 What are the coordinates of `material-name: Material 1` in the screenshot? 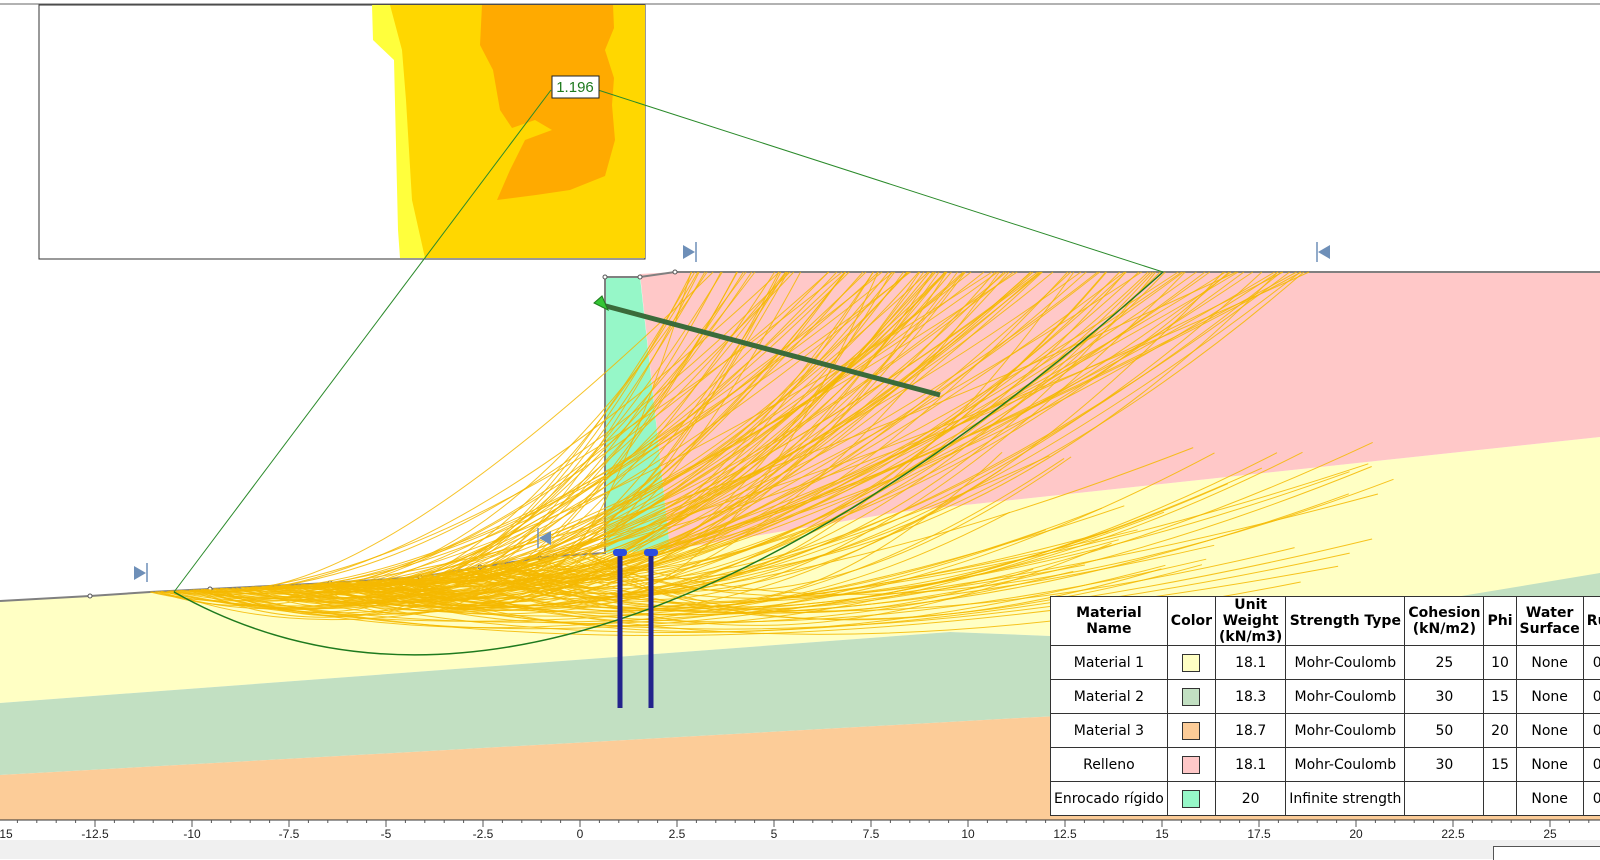 It's located at (1109, 663).